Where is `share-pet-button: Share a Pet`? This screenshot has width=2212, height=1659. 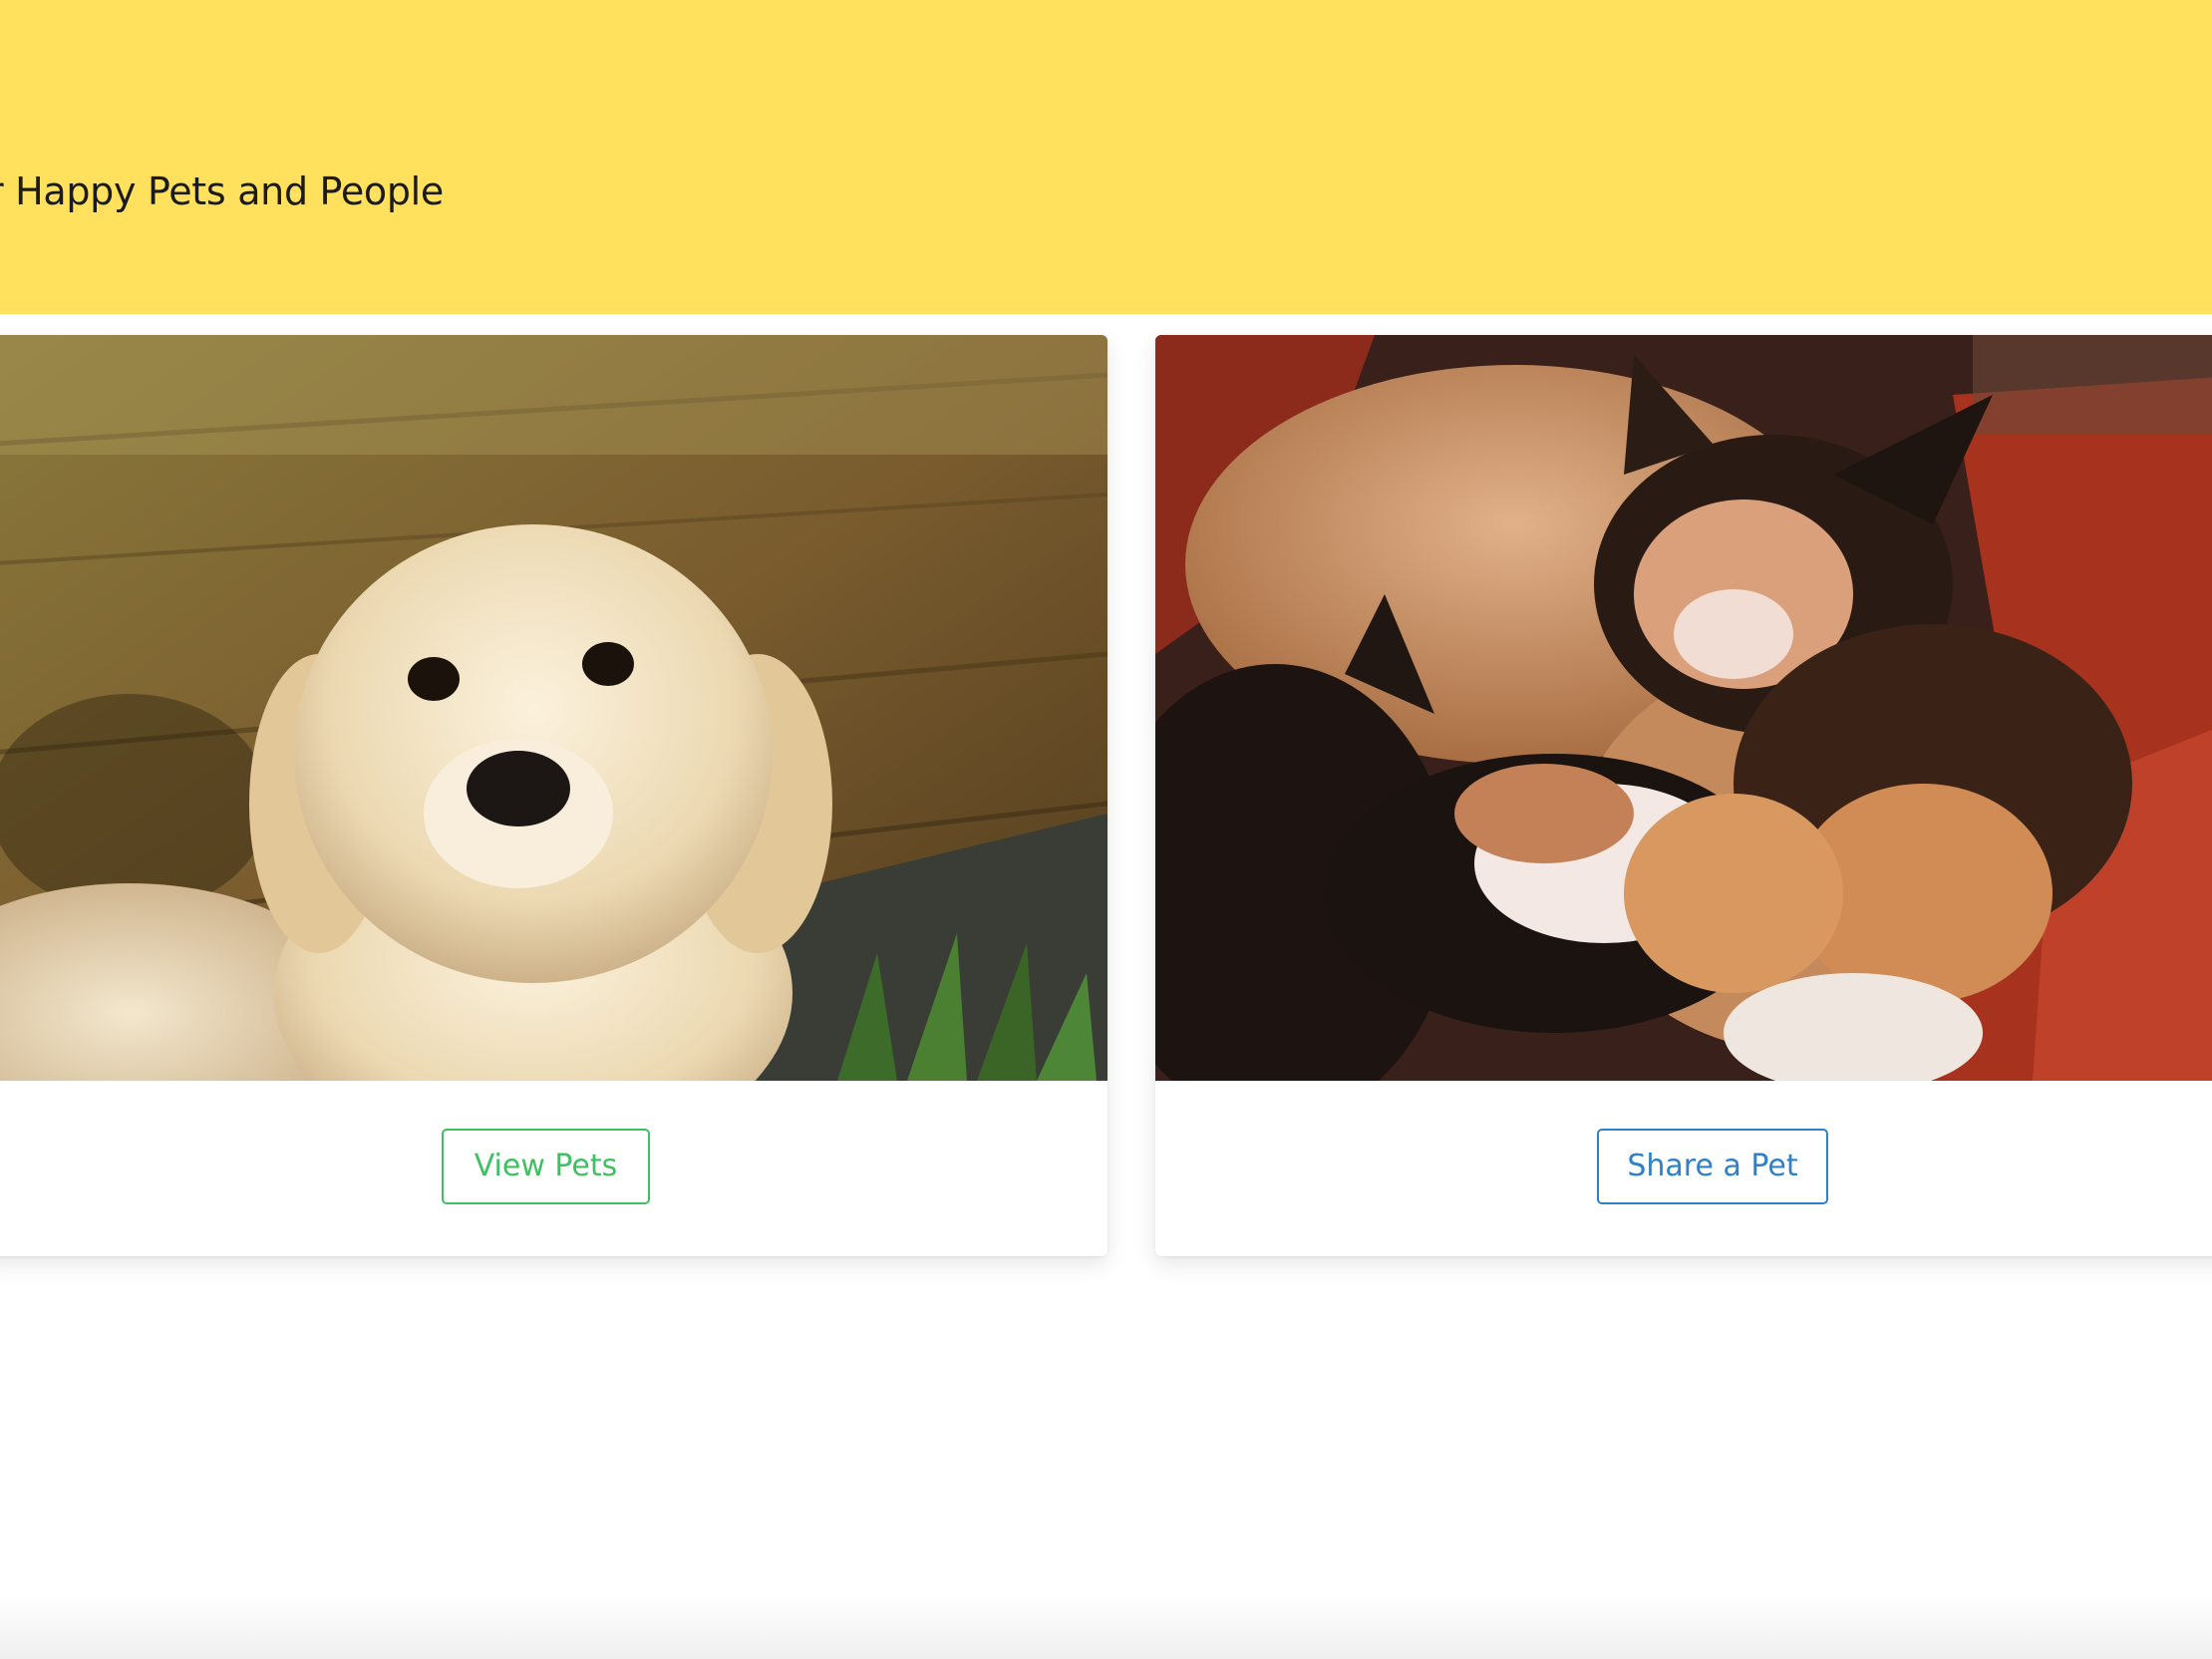
share-pet-button: Share a Pet is located at coordinates (1712, 1166).